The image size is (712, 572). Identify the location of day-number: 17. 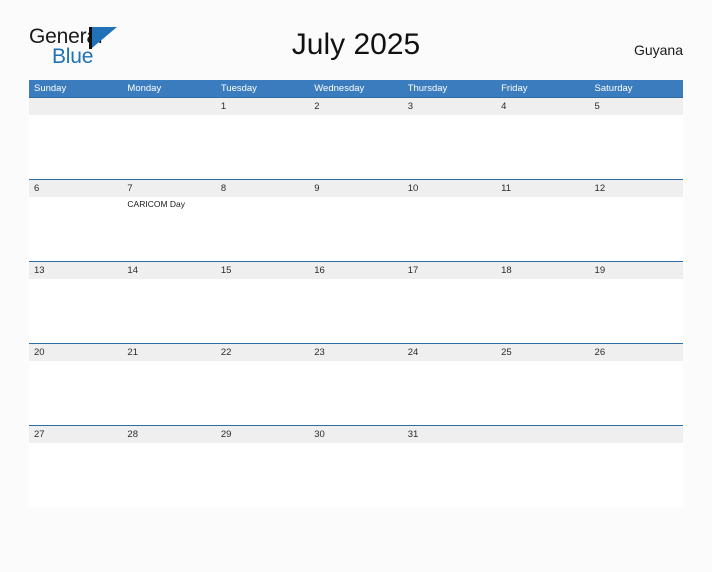
(449, 270).